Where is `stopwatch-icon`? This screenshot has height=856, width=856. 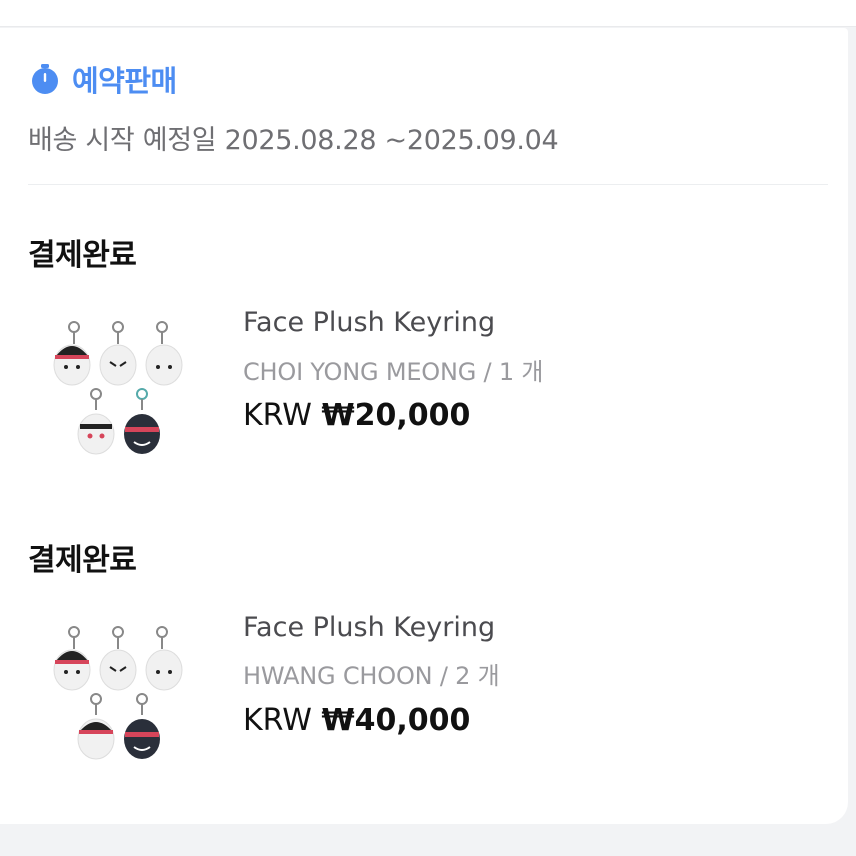
stopwatch-icon is located at coordinates (45, 79).